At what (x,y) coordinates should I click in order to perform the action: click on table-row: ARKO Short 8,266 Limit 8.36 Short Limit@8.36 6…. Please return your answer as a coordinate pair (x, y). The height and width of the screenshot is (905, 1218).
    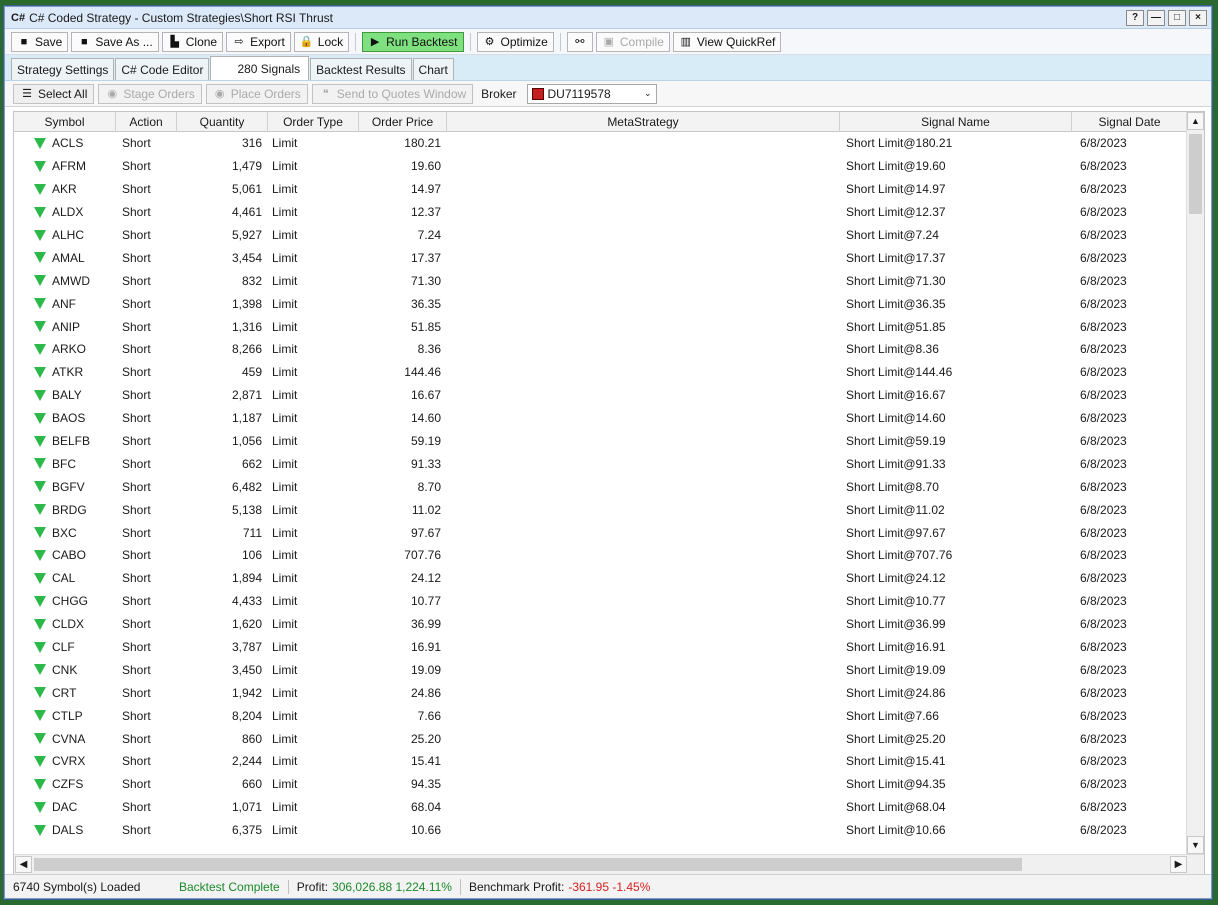
    Looking at the image, I should click on (601, 349).